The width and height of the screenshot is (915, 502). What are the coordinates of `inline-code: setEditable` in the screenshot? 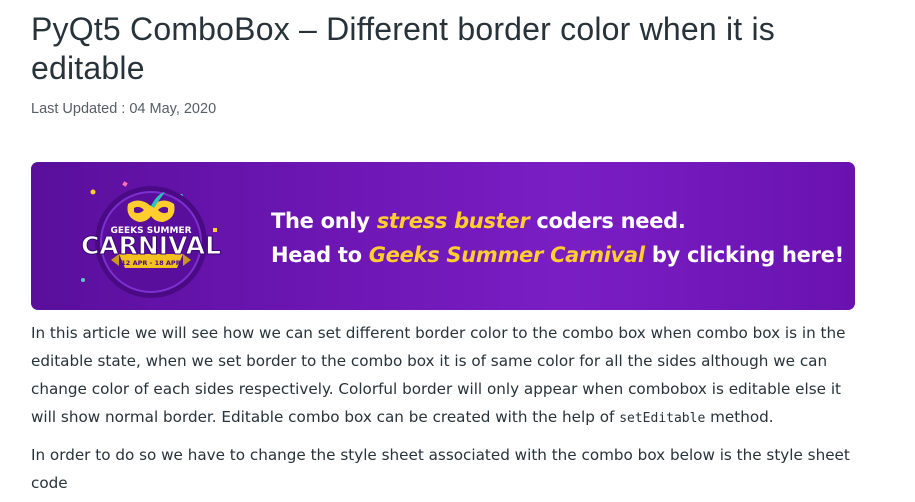 It's located at (662, 418).